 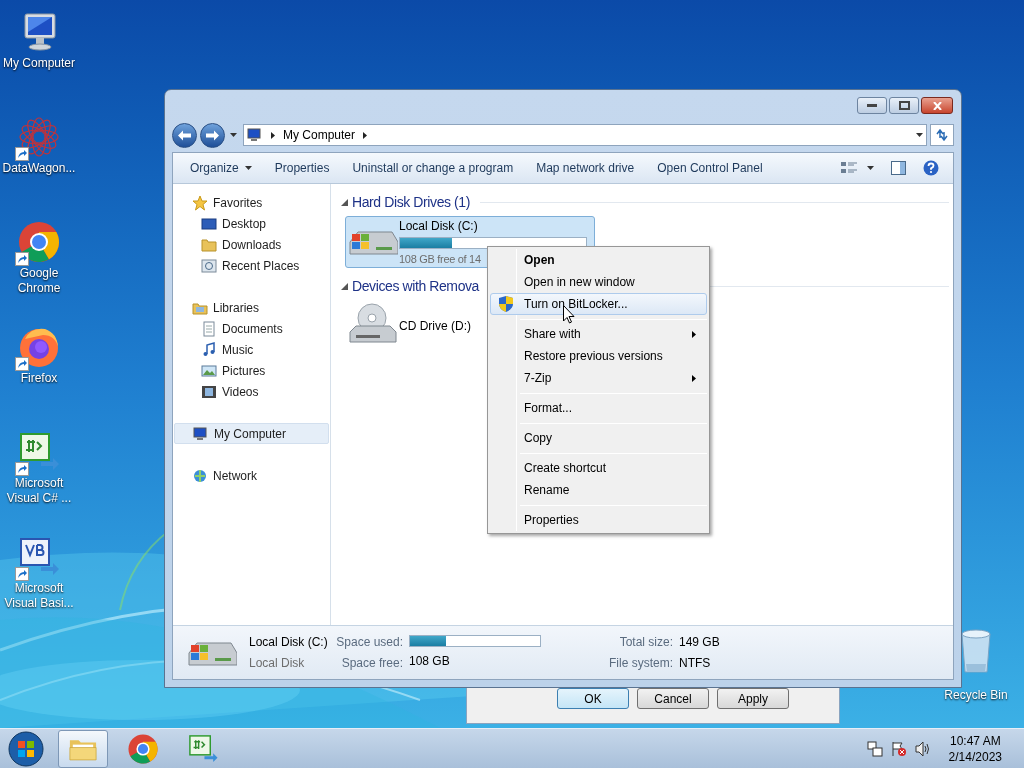 I want to click on taskbar-button, so click(x=83, y=748).